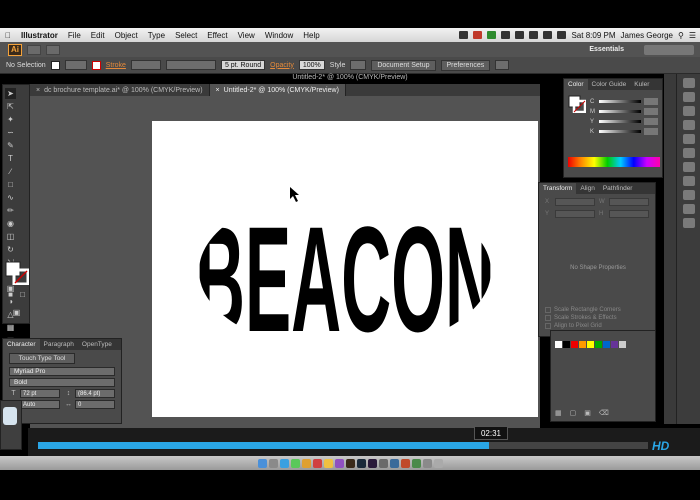 This screenshot has width=700, height=500. I want to click on lasso-tool-icon: ∽, so click(10, 132).